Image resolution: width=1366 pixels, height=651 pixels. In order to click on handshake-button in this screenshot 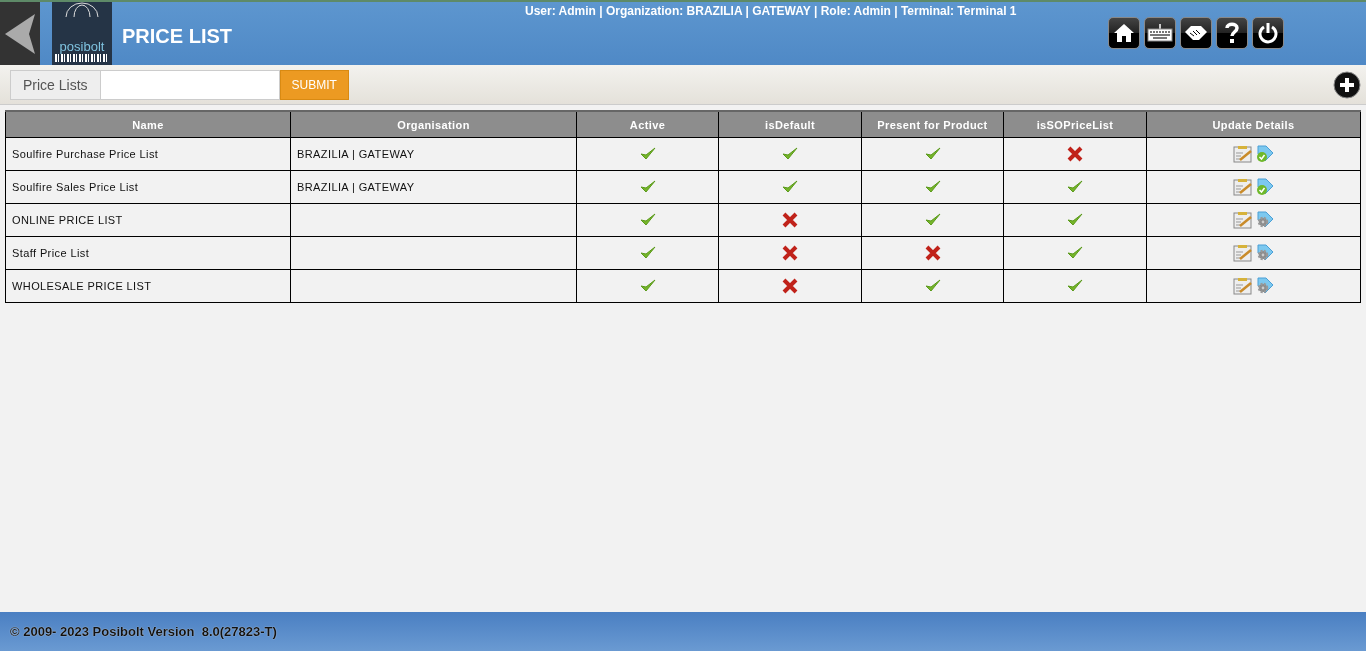, I will do `click(1196, 33)`.